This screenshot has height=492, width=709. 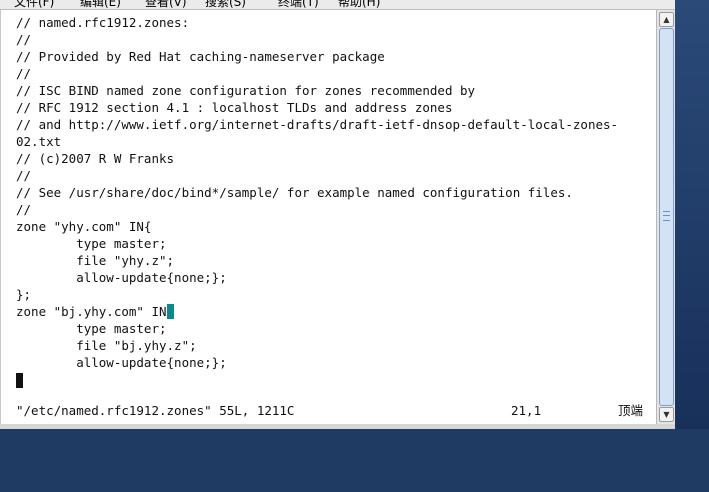 I want to click on status-file-info: "/etc/named.rfc1912.zones" 55L, 1211C, so click(x=155, y=410).